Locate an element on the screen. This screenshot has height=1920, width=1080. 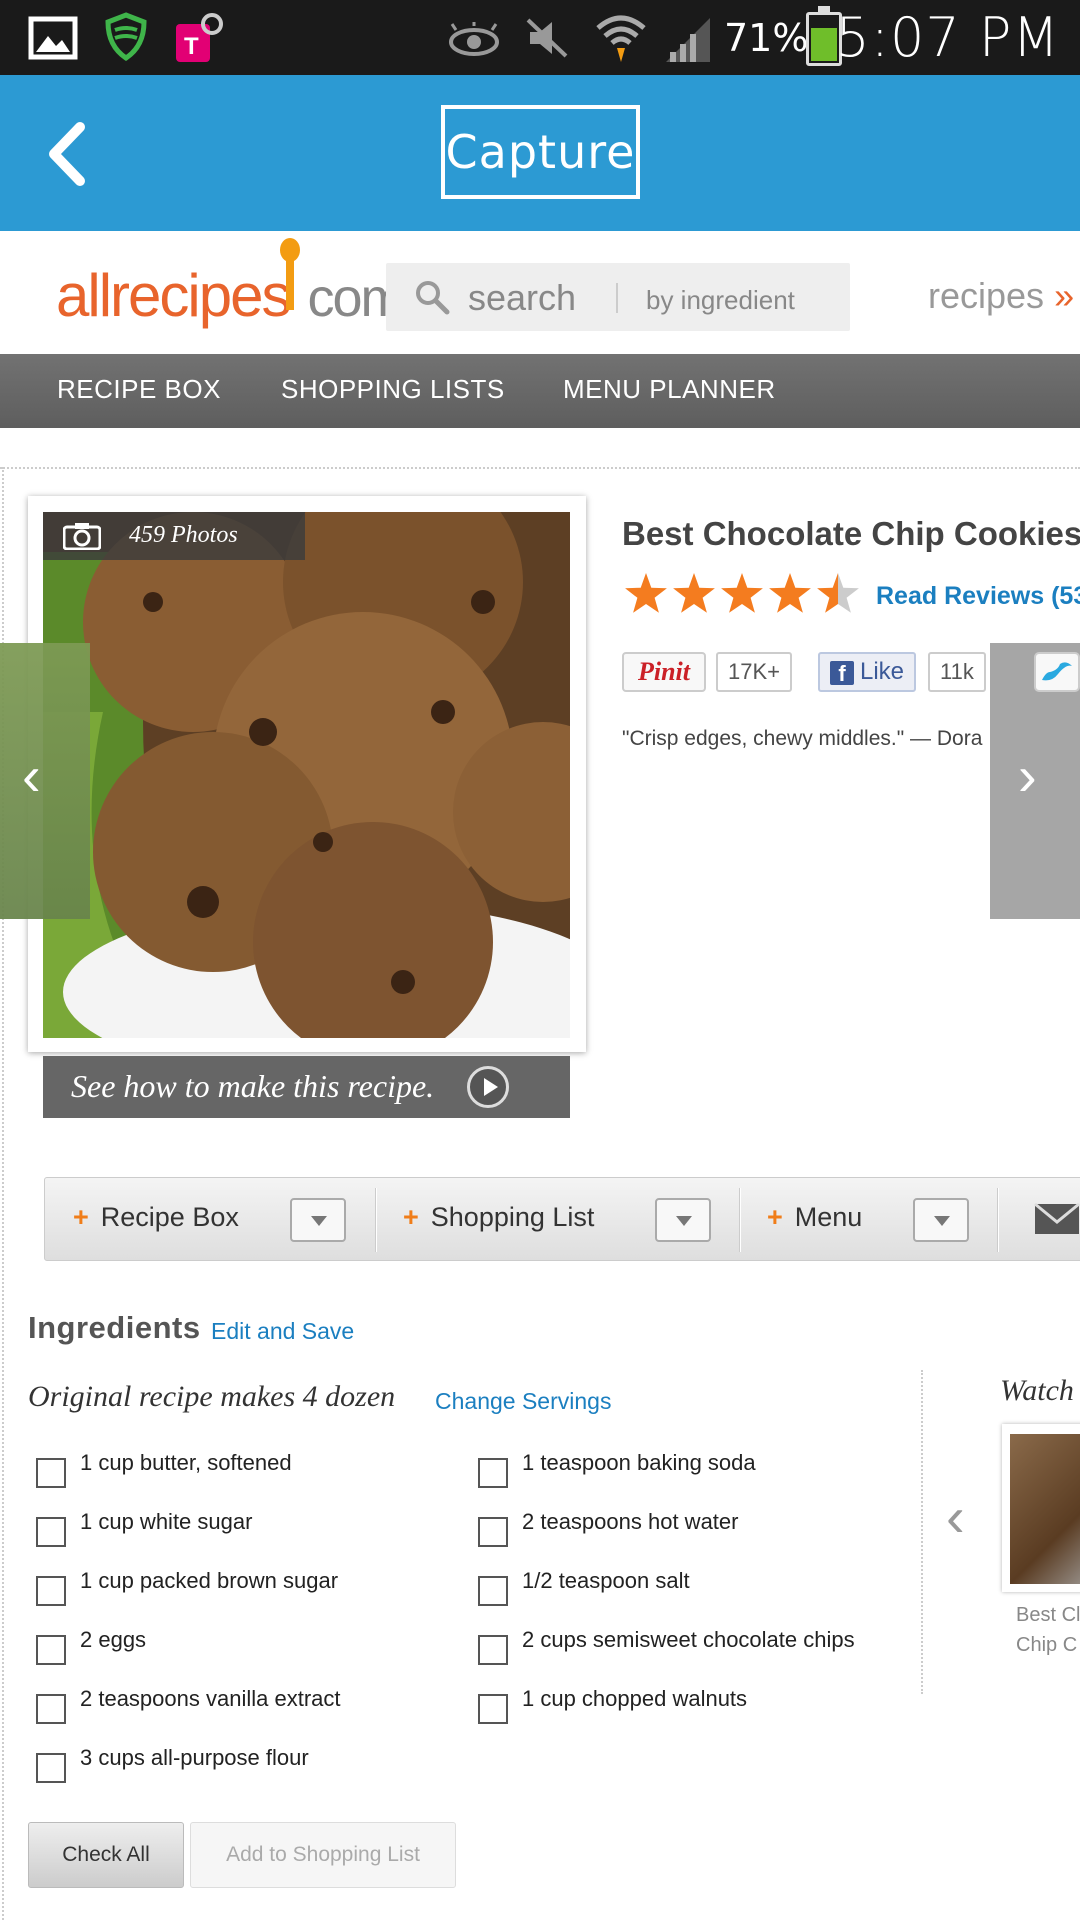
nav-menu-planner: MENU PLANNER is located at coordinates (669, 389).